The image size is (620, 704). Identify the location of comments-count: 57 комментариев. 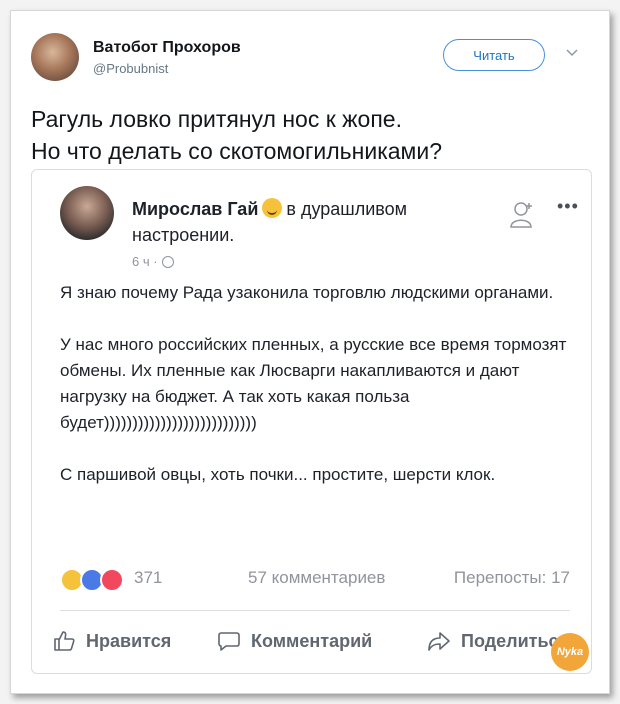
(316, 578).